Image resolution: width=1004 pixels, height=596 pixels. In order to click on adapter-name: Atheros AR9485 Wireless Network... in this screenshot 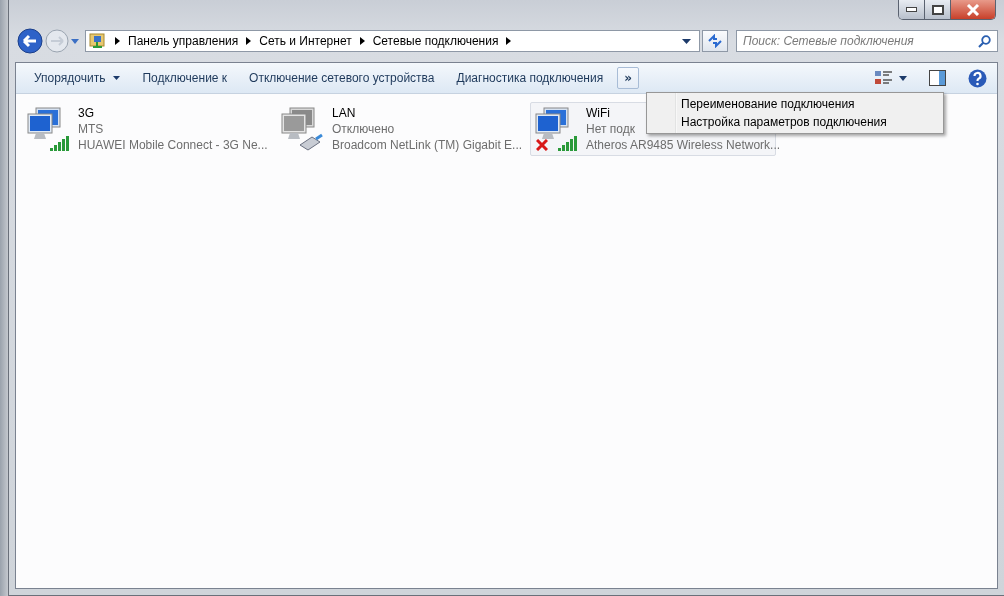, I will do `click(683, 145)`.